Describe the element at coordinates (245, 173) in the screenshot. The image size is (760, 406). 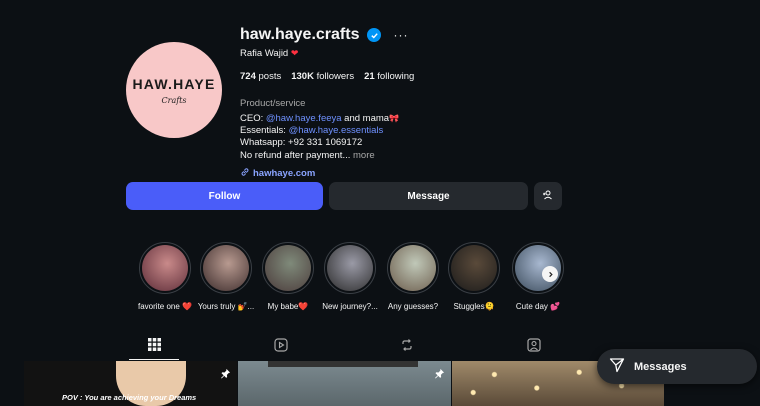
I see `link-icon` at that location.